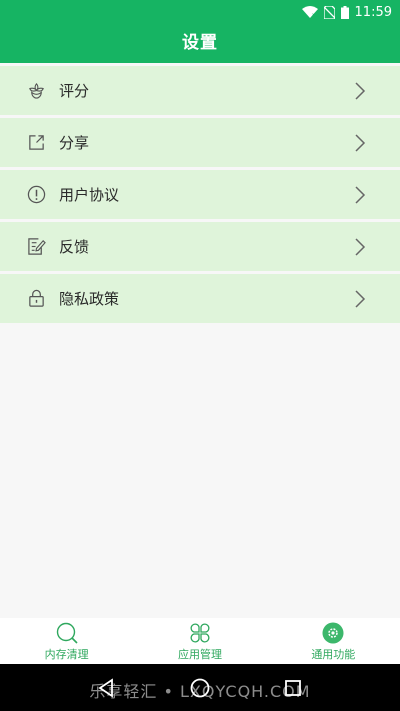  What do you see at coordinates (199, 654) in the screenshot?
I see `tab-label: 应用管理` at bounding box center [199, 654].